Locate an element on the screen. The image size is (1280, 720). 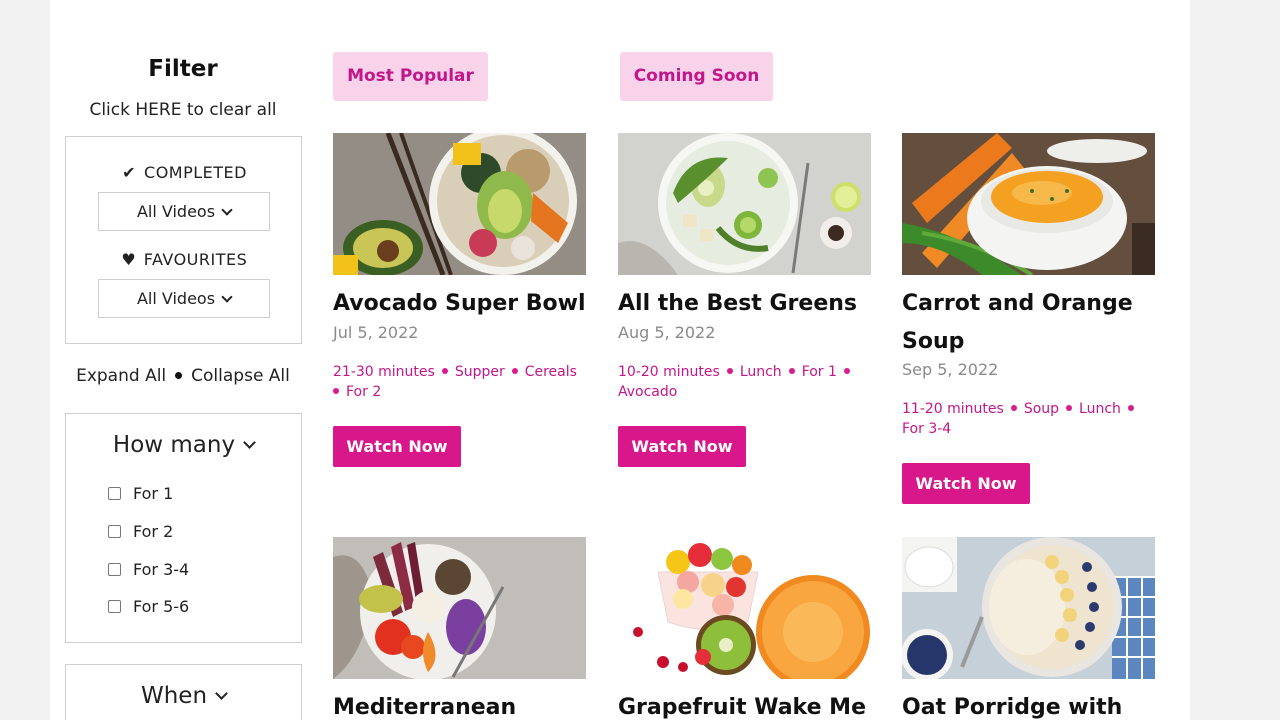
tab-most-popular: Most Popular is located at coordinates (410, 76).